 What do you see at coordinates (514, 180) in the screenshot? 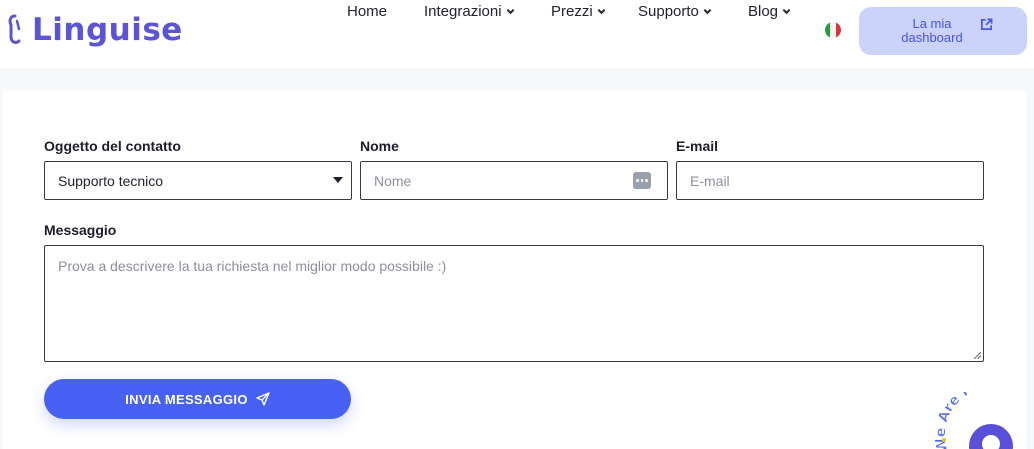
I see `name-field: Nome` at bounding box center [514, 180].